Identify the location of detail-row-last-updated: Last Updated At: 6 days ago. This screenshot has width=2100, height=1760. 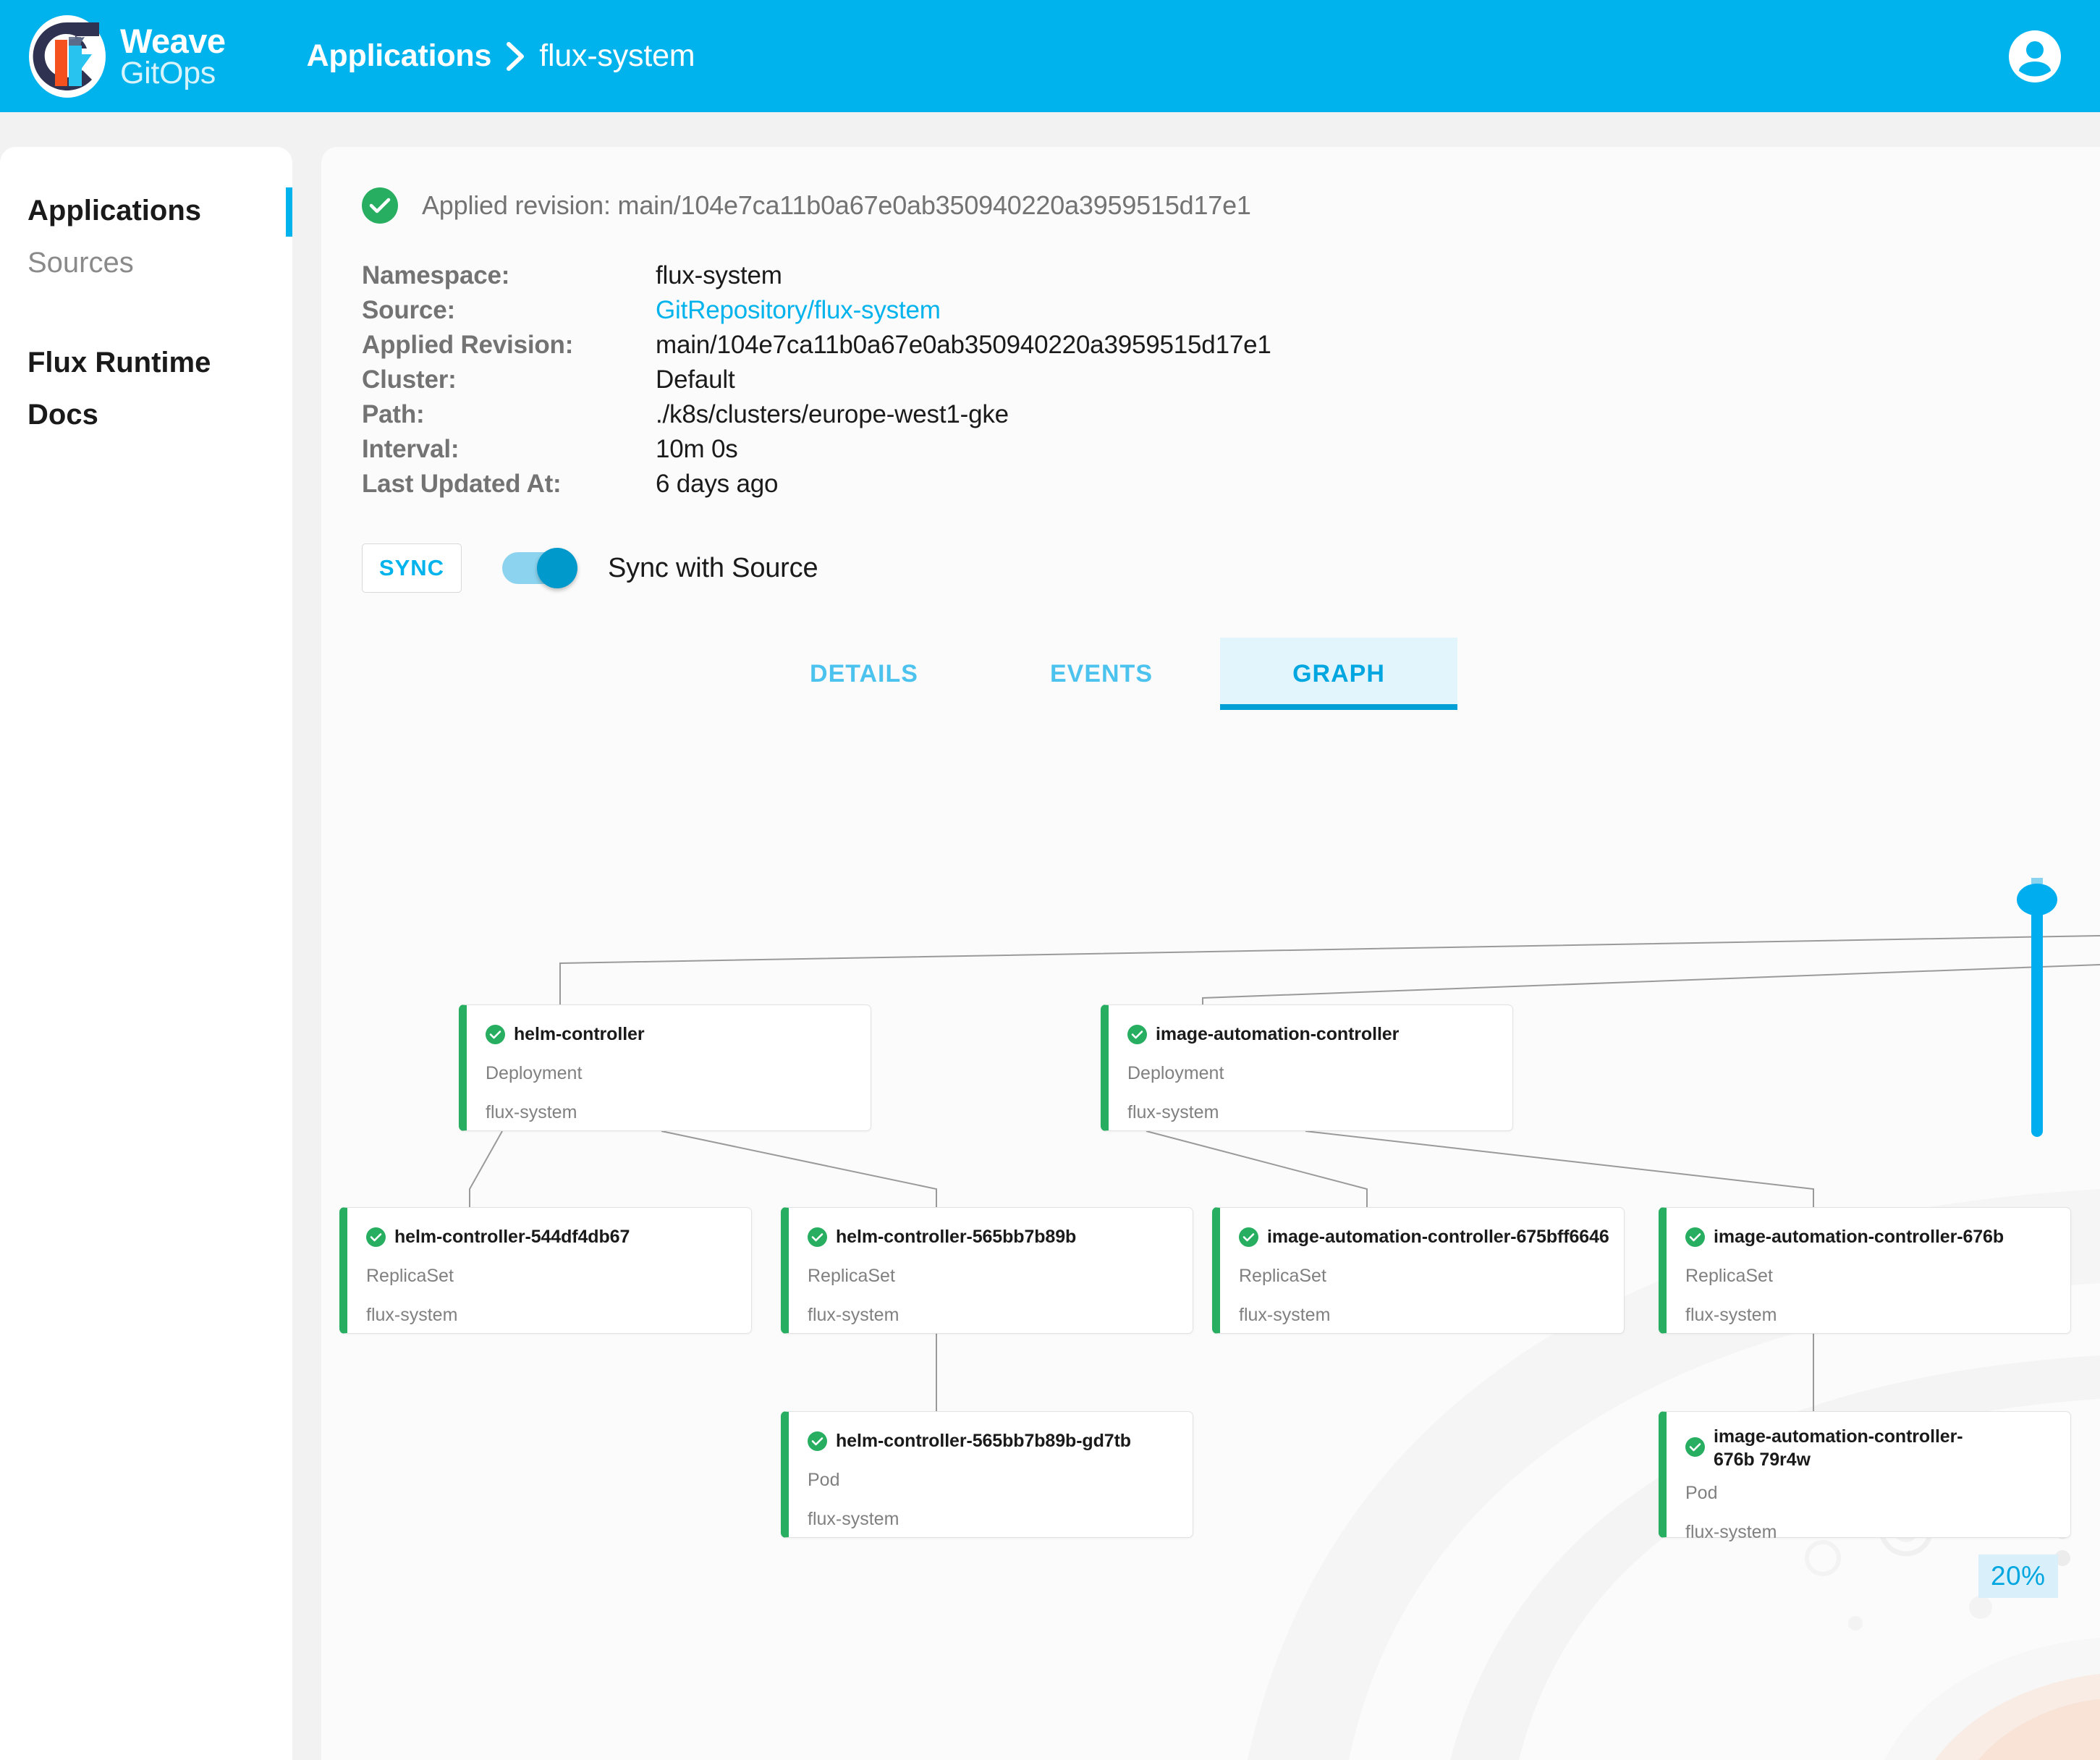
(1231, 487).